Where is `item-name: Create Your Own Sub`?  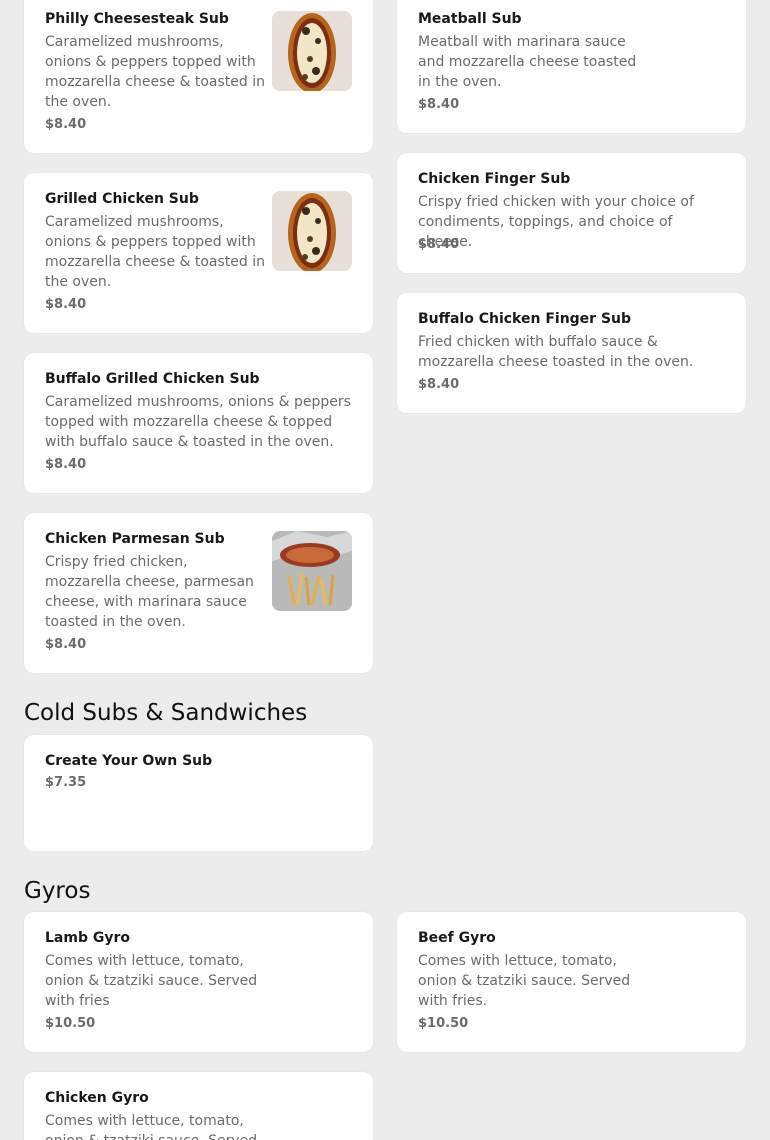
item-name: Create Your Own Sub is located at coordinates (129, 761).